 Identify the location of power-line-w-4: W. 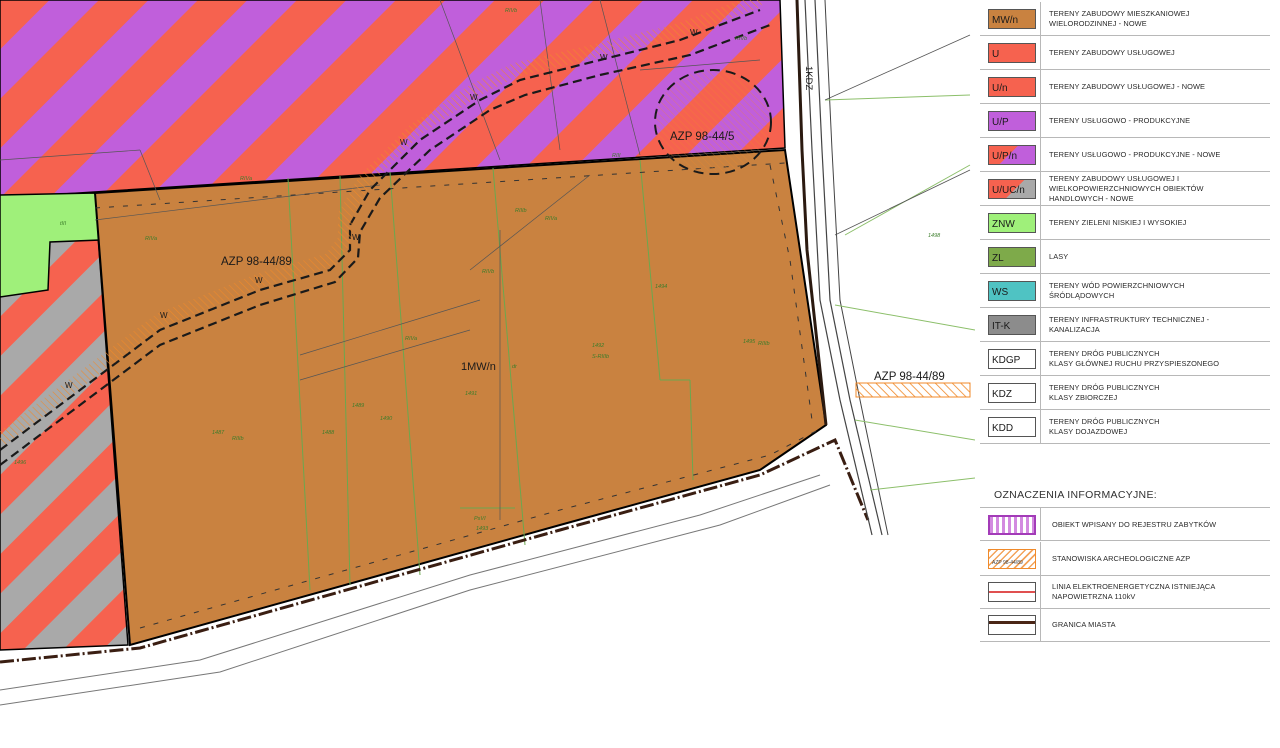
(356, 237).